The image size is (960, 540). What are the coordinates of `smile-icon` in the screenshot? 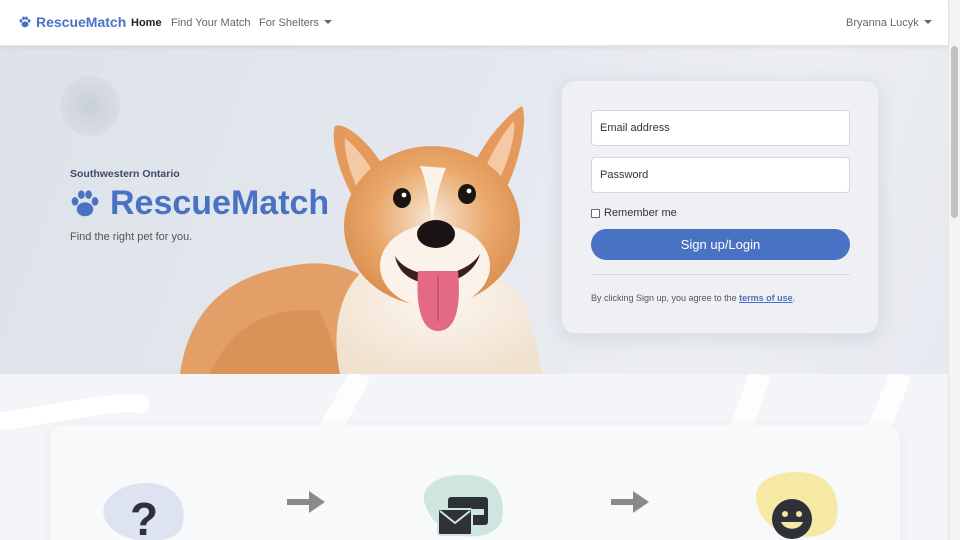 It's located at (796, 505).